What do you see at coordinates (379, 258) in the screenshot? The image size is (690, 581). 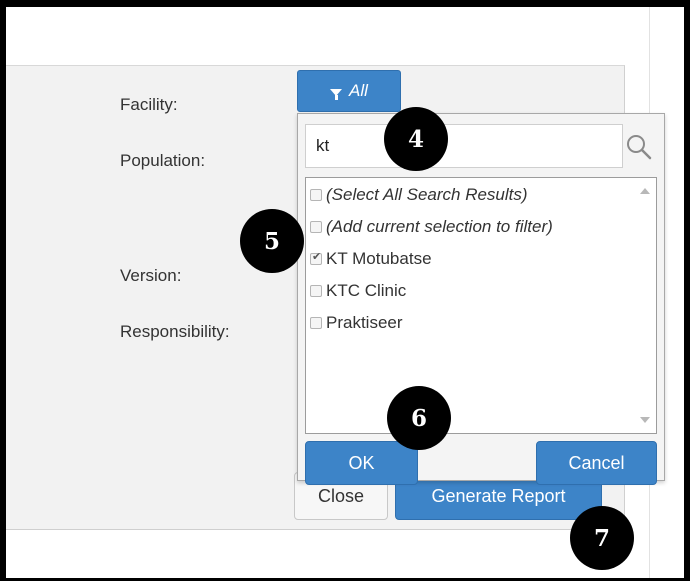 I see `list-item-label: KT Motubatse` at bounding box center [379, 258].